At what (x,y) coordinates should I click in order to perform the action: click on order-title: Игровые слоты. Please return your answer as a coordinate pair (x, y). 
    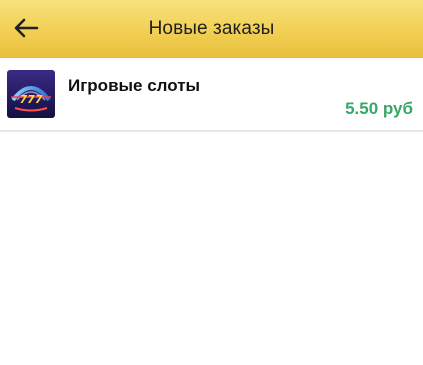
    Looking at the image, I should click on (134, 85).